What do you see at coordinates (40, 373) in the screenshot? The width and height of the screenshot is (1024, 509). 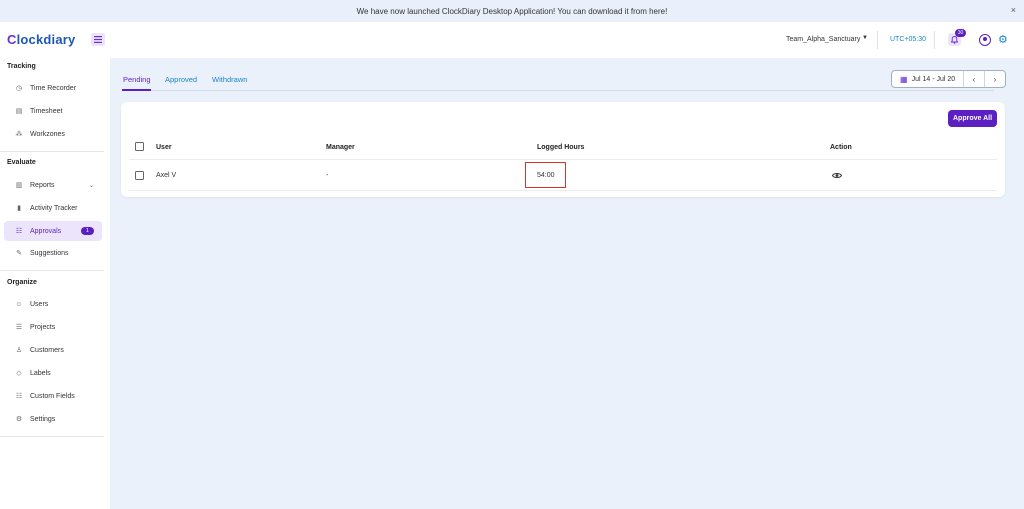 I see `sidebar-item-label: Labels` at bounding box center [40, 373].